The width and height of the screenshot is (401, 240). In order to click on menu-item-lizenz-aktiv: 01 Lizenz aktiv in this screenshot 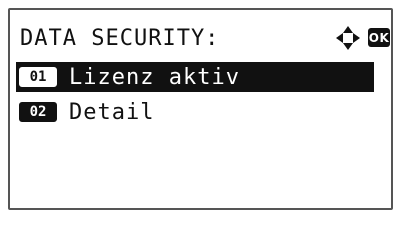, I will do `click(195, 77)`.